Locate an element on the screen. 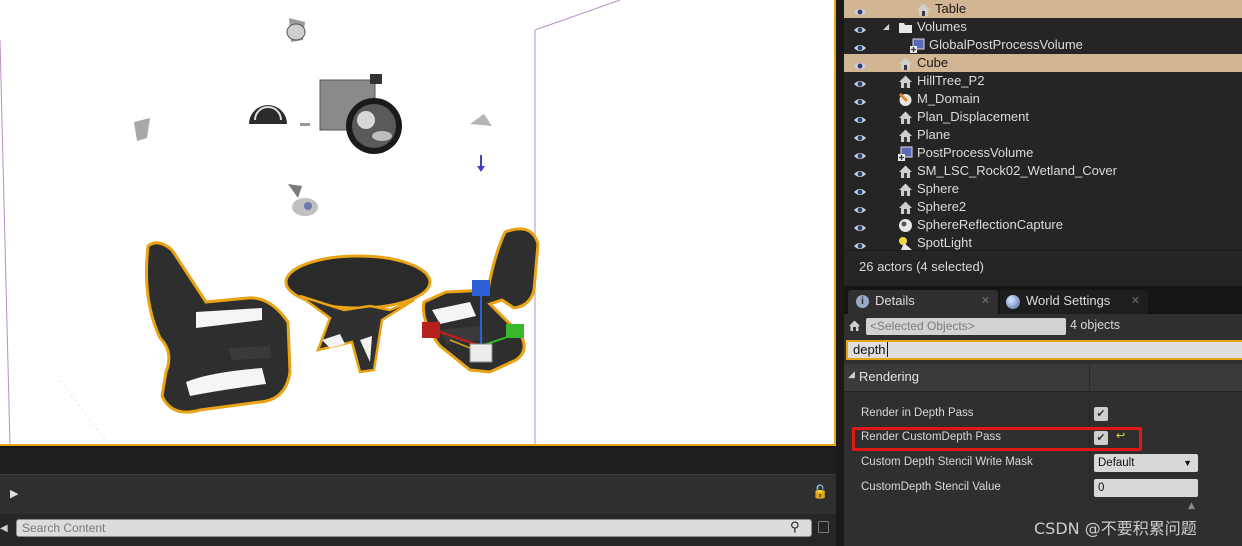  sound-gizmo-icon is located at coordinates (142, 129).